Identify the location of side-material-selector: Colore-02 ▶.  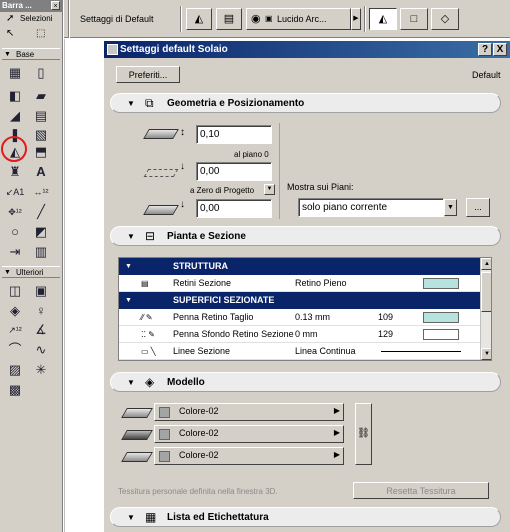
(249, 434).